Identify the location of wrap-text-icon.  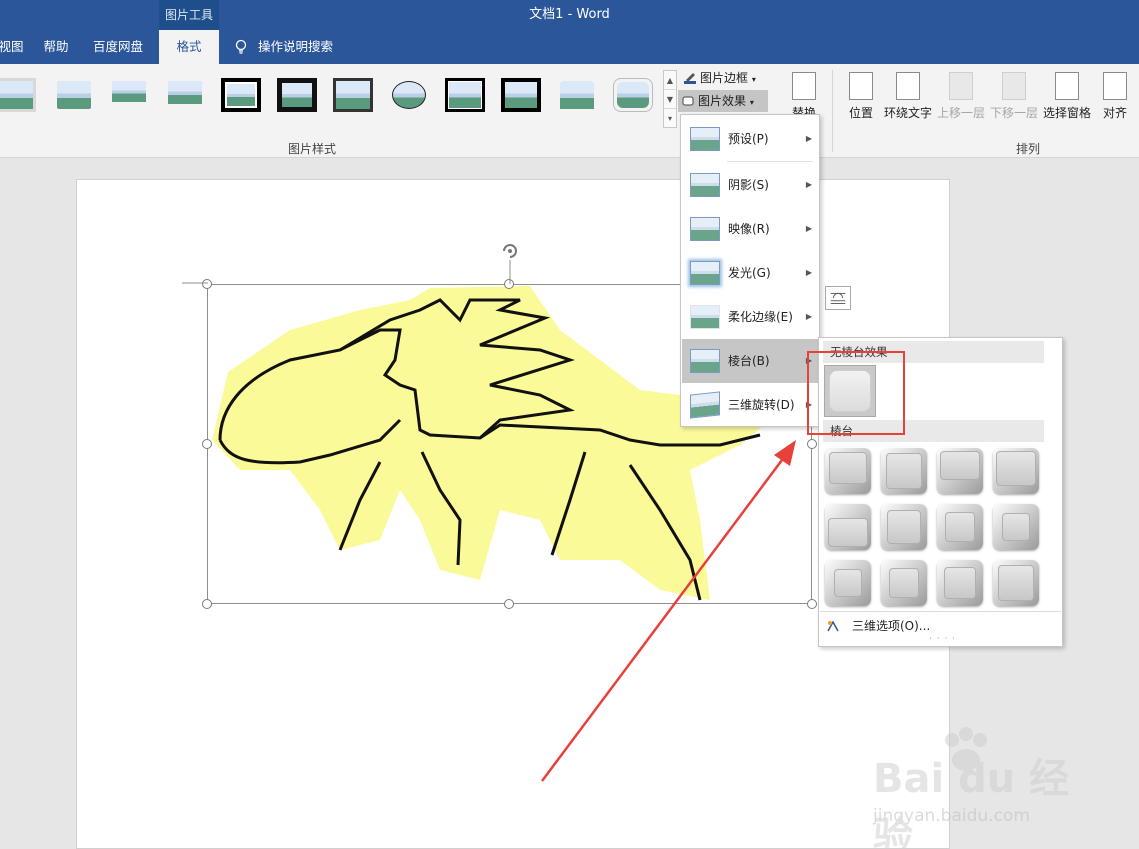
(908, 86).